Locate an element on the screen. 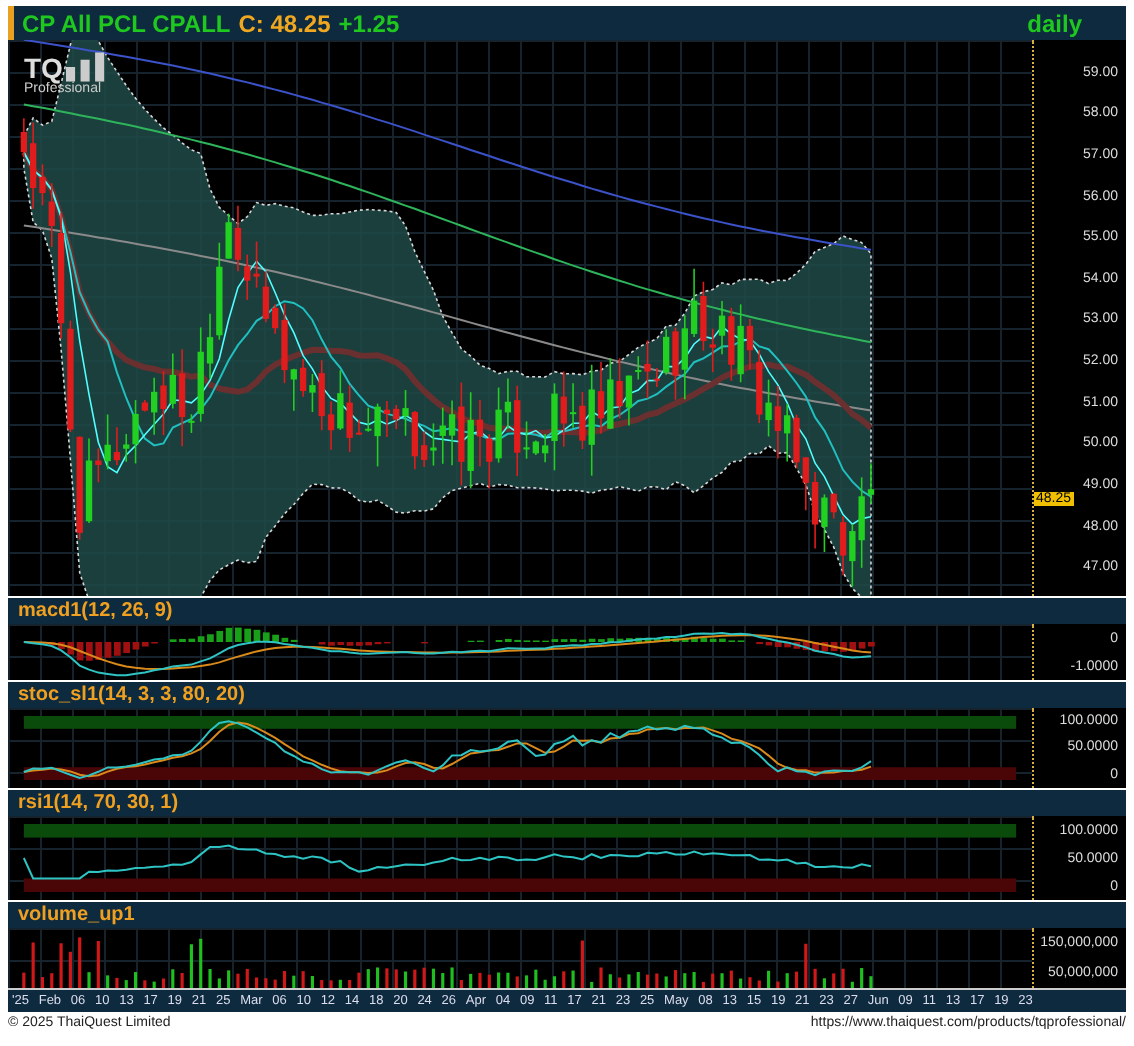 The image size is (1134, 1046). indicator-title: stoc_sl1(14, 3, 3, 80, 20) is located at coordinates (131, 695).